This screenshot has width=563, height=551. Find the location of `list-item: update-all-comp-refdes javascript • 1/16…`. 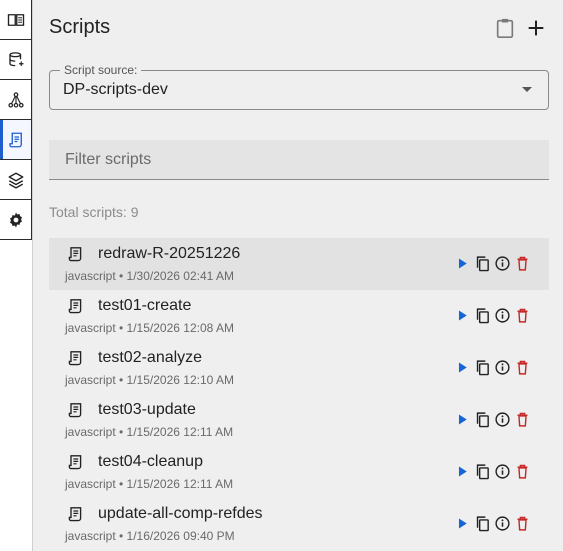

list-item: update-all-comp-refdes javascript • 1/16… is located at coordinates (299, 524).